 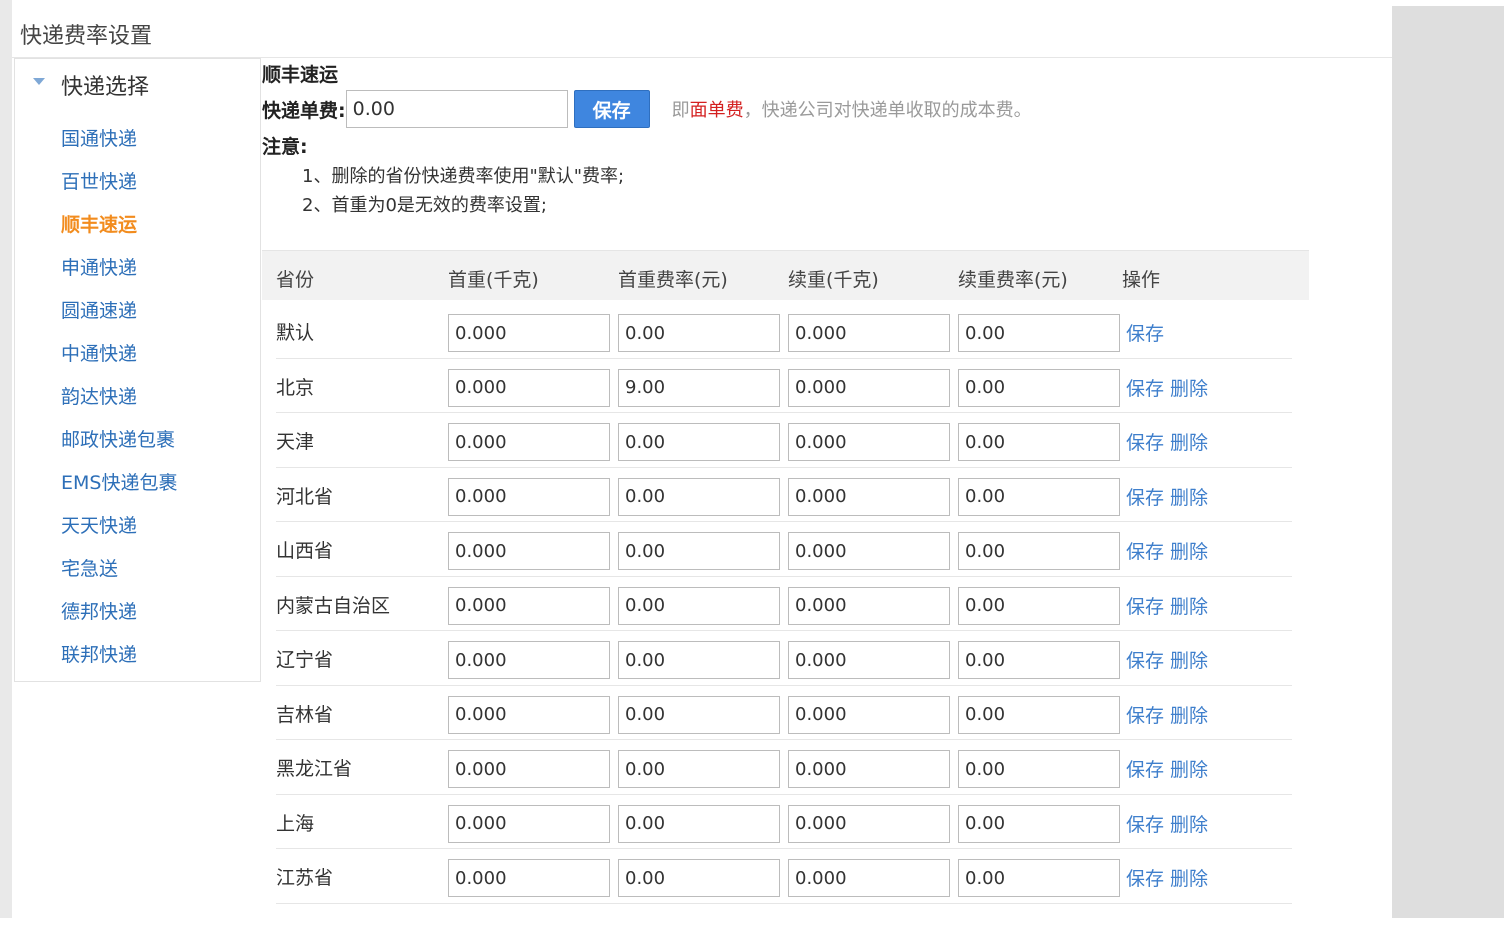 I want to click on notice-label: 注意:, so click(x=285, y=147).